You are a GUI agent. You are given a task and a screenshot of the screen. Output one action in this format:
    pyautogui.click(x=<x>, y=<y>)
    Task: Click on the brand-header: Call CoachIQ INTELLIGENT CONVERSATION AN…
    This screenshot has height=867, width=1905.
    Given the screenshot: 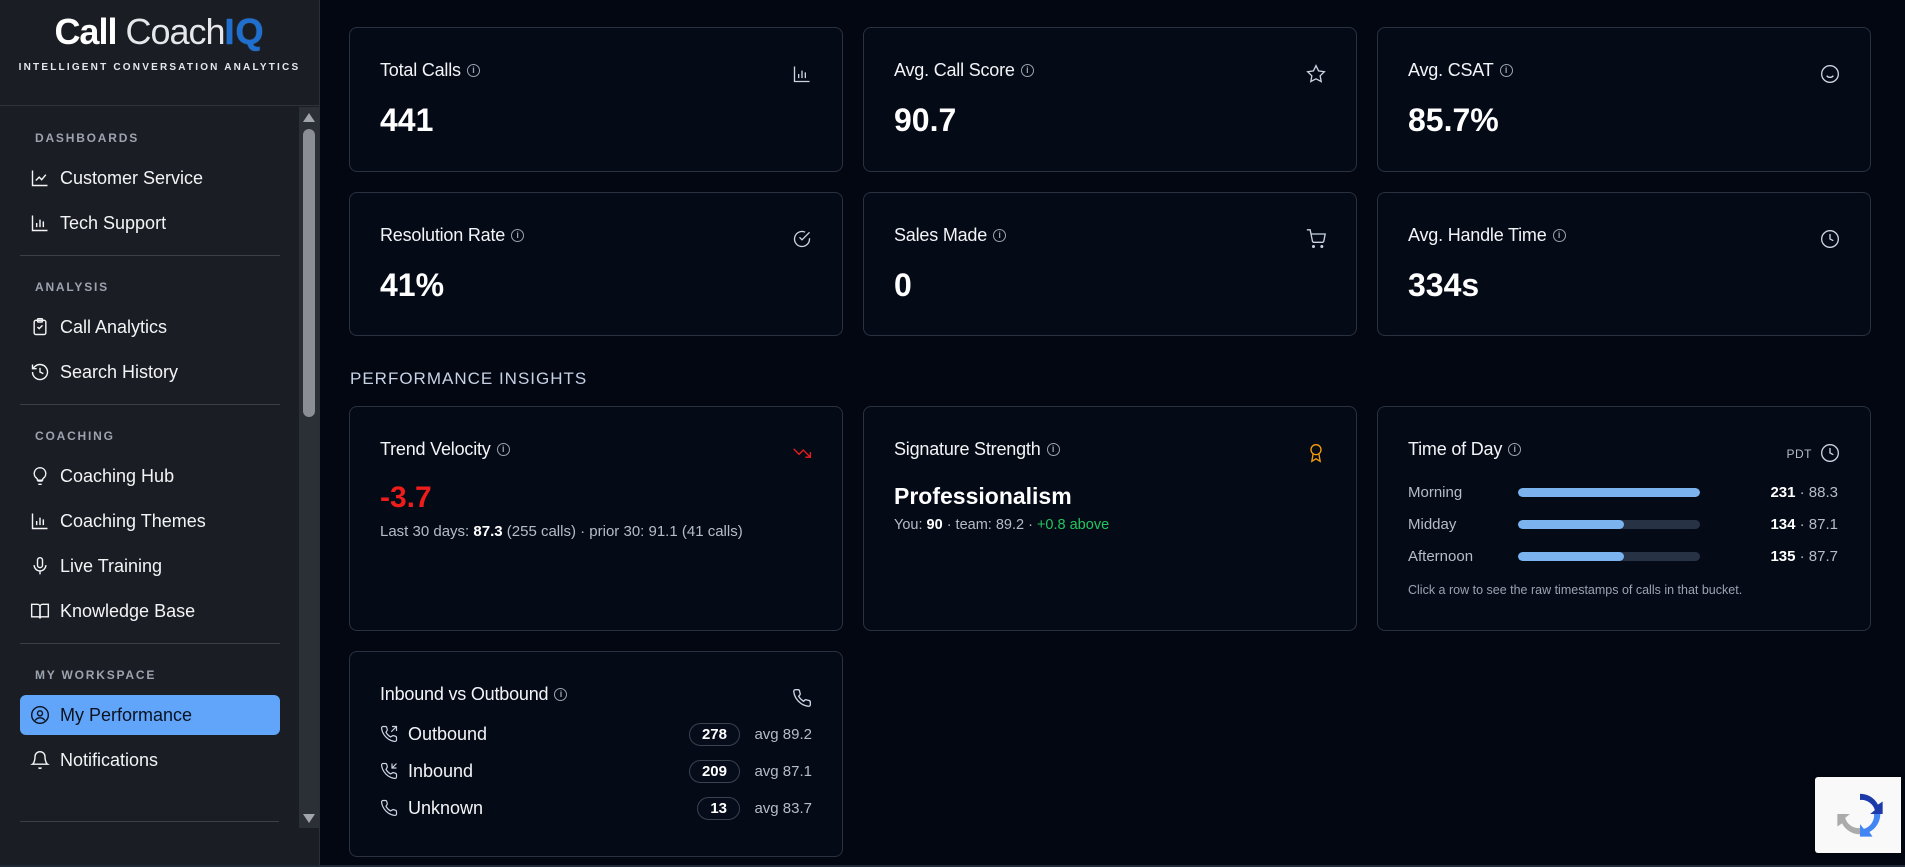 What is the action you would take?
    pyautogui.click(x=159, y=53)
    